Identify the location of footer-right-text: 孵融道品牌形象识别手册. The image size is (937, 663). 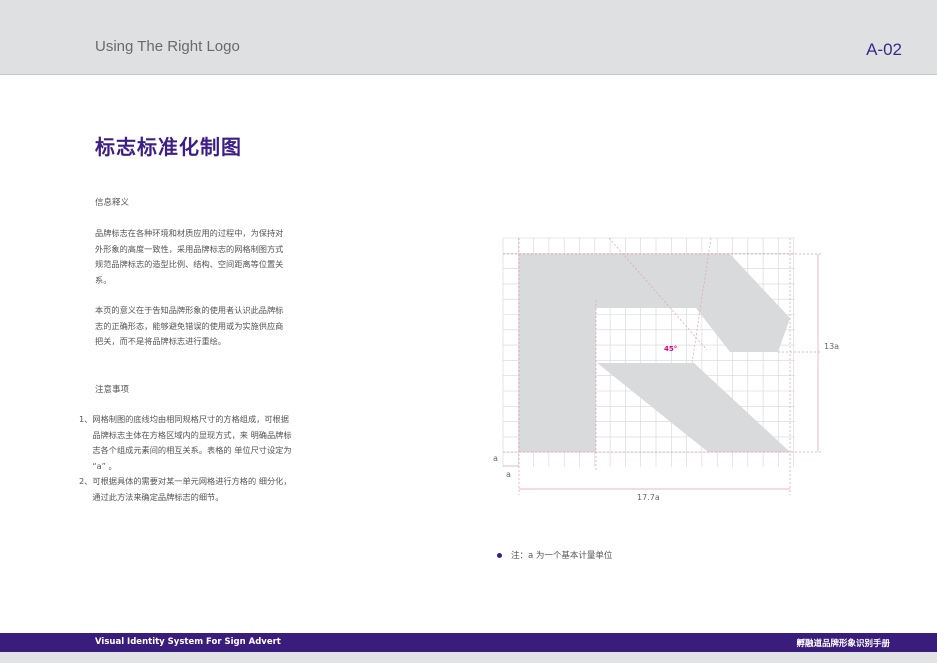
(843, 644).